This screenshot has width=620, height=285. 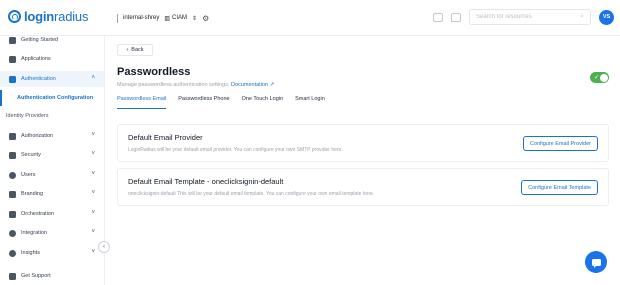 What do you see at coordinates (104, 247) in the screenshot?
I see `sidebar-collapse-button: ‹` at bounding box center [104, 247].